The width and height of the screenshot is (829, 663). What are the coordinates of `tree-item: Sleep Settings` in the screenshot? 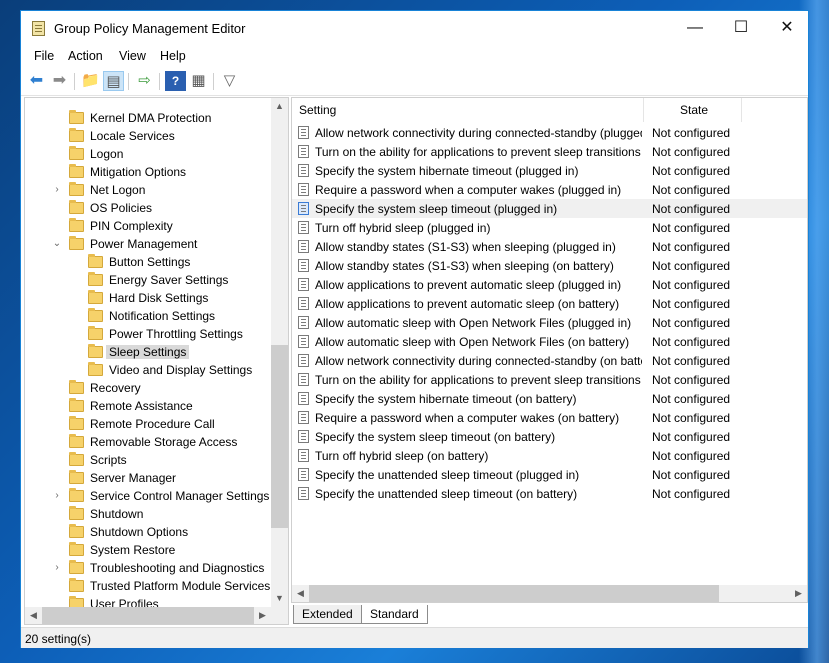 It's located at (147, 352).